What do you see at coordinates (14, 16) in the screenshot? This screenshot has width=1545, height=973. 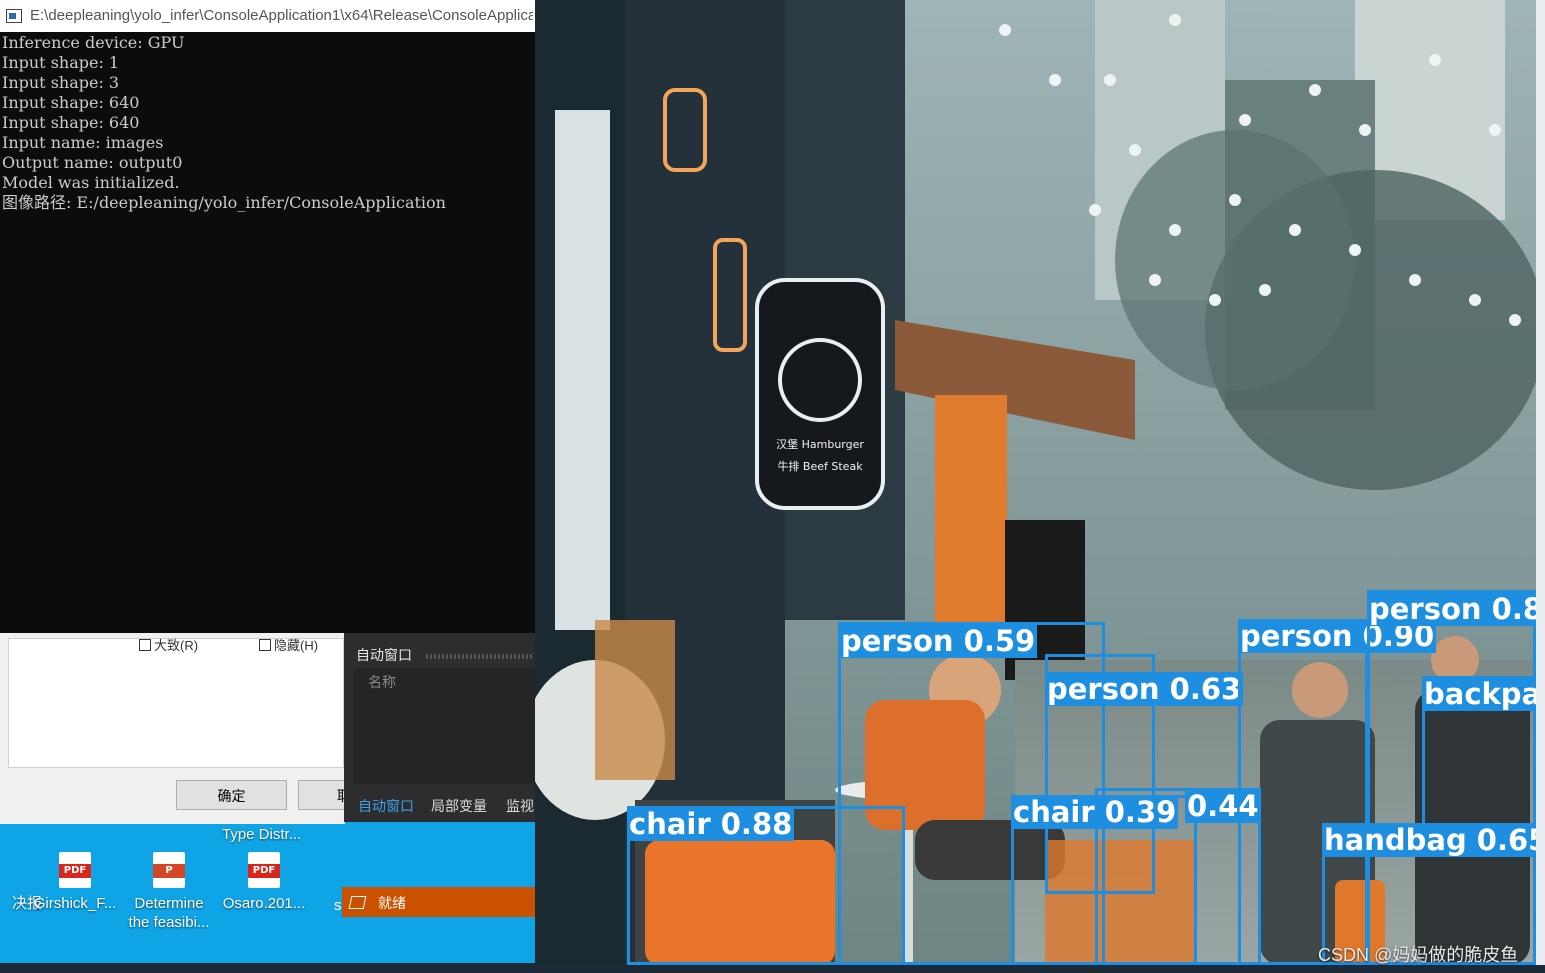 I see `console-app-icon` at bounding box center [14, 16].